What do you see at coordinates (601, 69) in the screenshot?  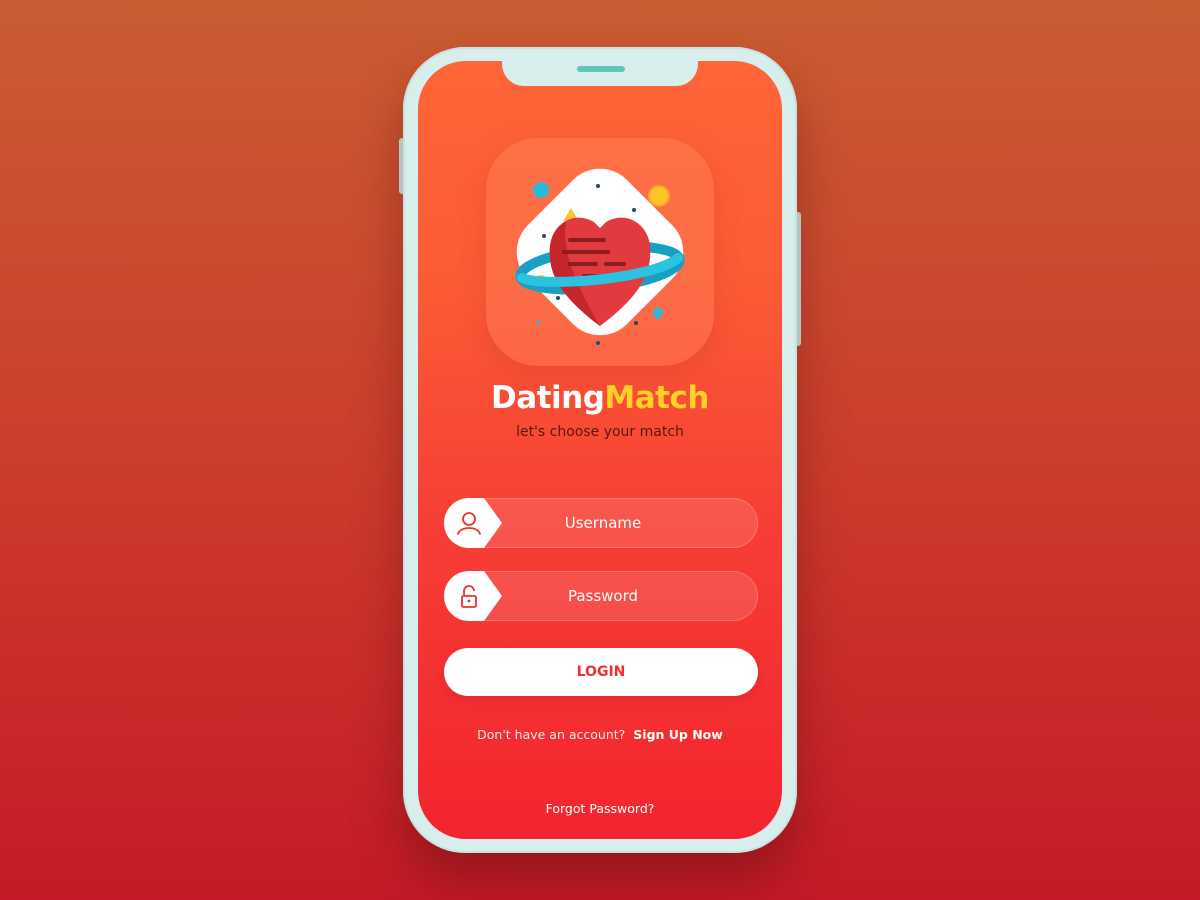 I see `phone-speaker` at bounding box center [601, 69].